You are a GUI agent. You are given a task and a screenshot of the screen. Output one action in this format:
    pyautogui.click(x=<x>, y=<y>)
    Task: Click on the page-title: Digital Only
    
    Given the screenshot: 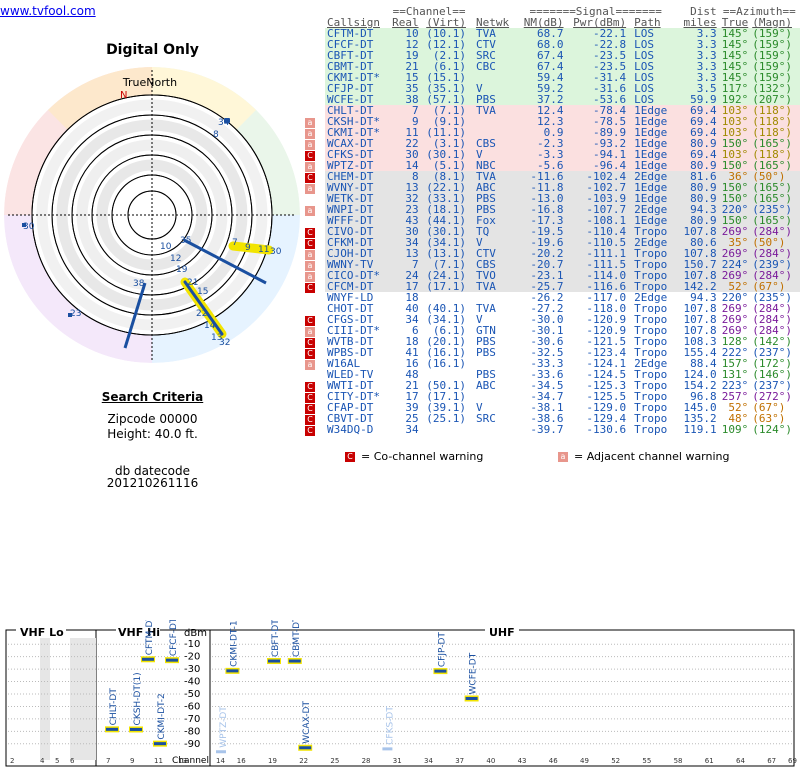 What is the action you would take?
    pyautogui.click(x=152, y=50)
    